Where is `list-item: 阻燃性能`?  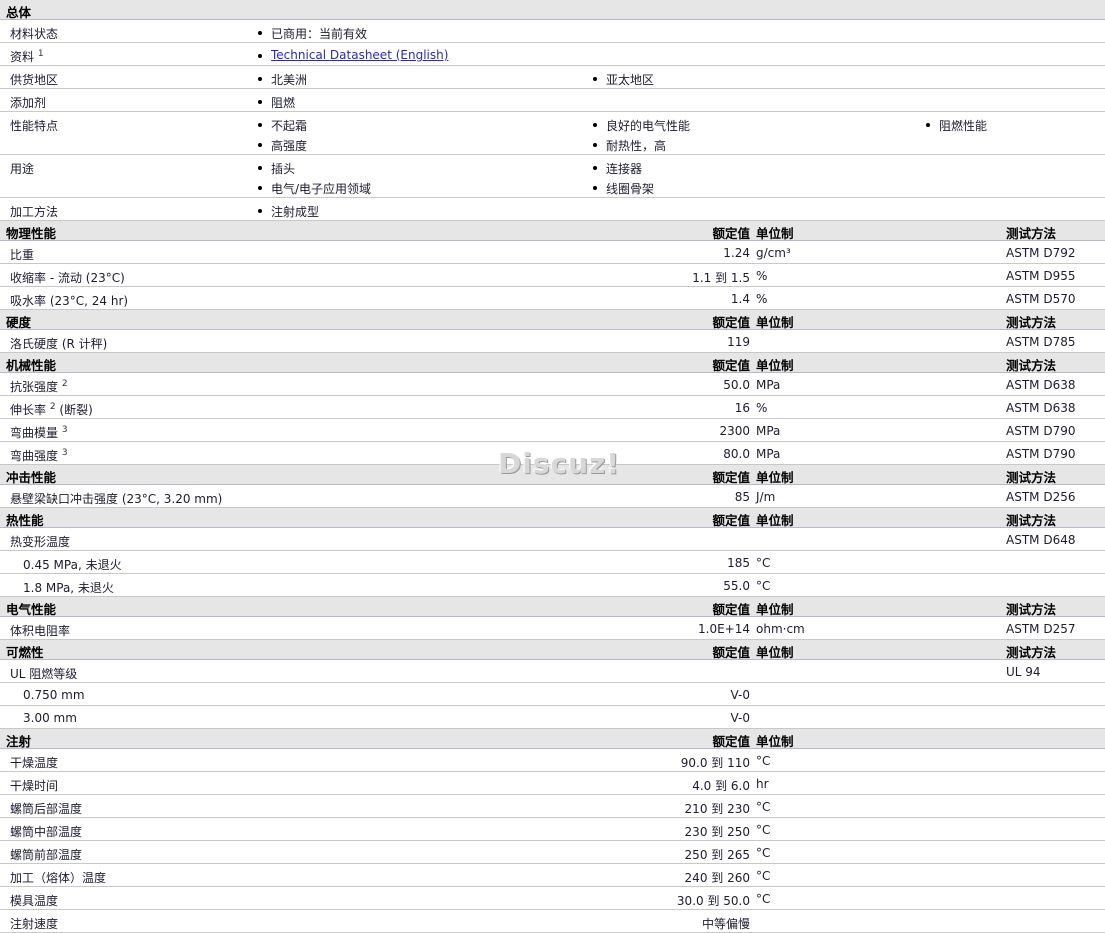
list-item: 阻燃性能 is located at coordinates (956, 125).